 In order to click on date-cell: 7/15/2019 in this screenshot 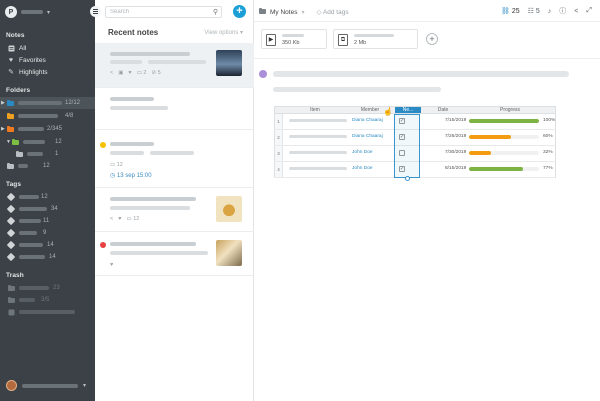, I will do `click(455, 120)`.